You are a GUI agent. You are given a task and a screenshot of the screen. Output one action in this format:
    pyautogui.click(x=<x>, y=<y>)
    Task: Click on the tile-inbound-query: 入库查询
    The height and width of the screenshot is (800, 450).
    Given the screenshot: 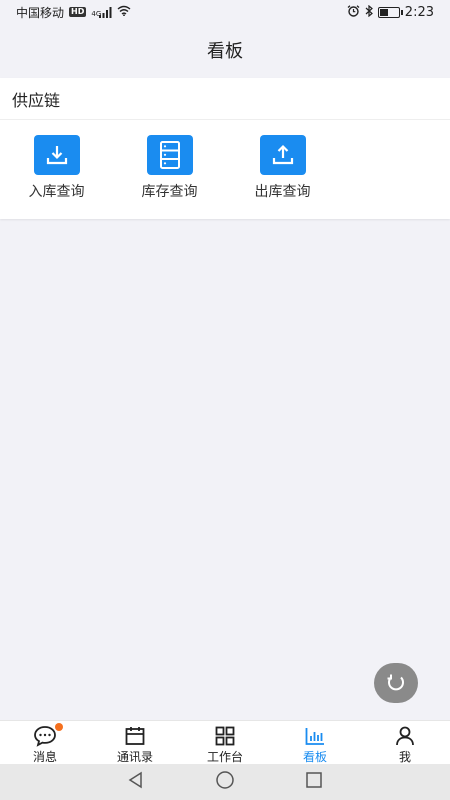 What is the action you would take?
    pyautogui.click(x=56, y=168)
    